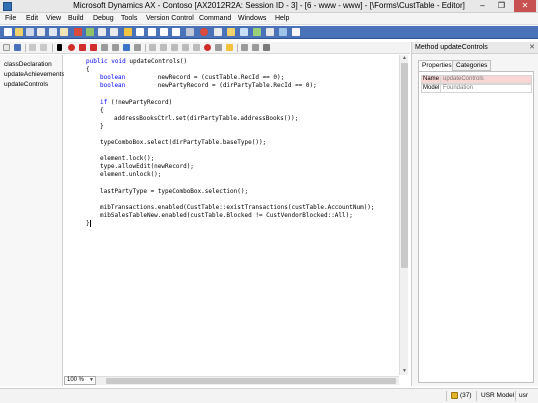 The width and height of the screenshot is (538, 403). Describe the element at coordinates (114, 32) in the screenshot. I see `sort-descending-icon` at that location.